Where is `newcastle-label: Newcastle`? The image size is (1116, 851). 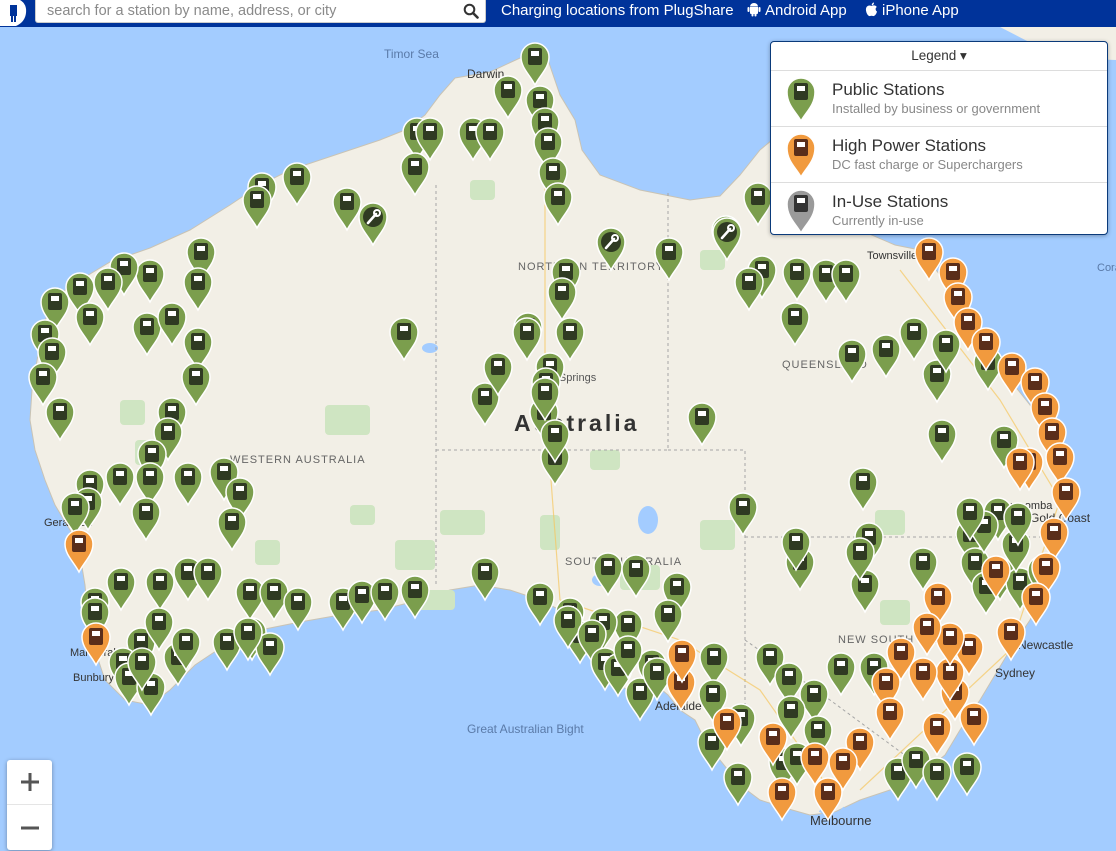 newcastle-label: Newcastle is located at coordinates (1046, 645).